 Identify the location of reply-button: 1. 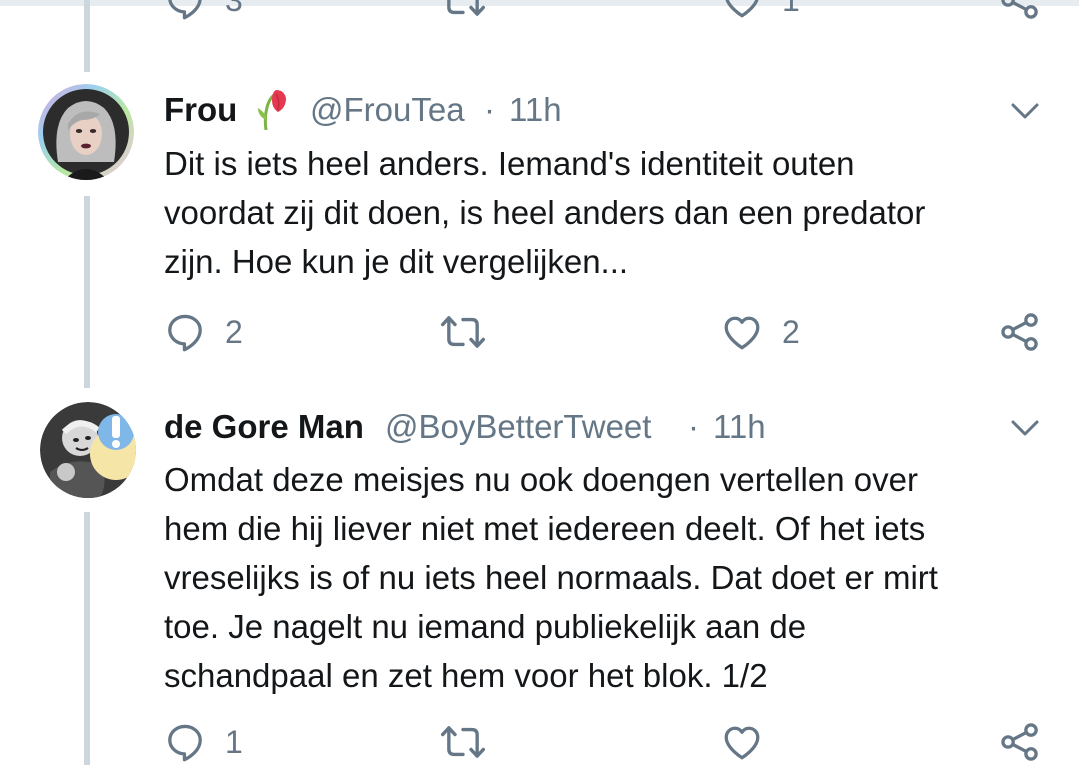
(203, 742).